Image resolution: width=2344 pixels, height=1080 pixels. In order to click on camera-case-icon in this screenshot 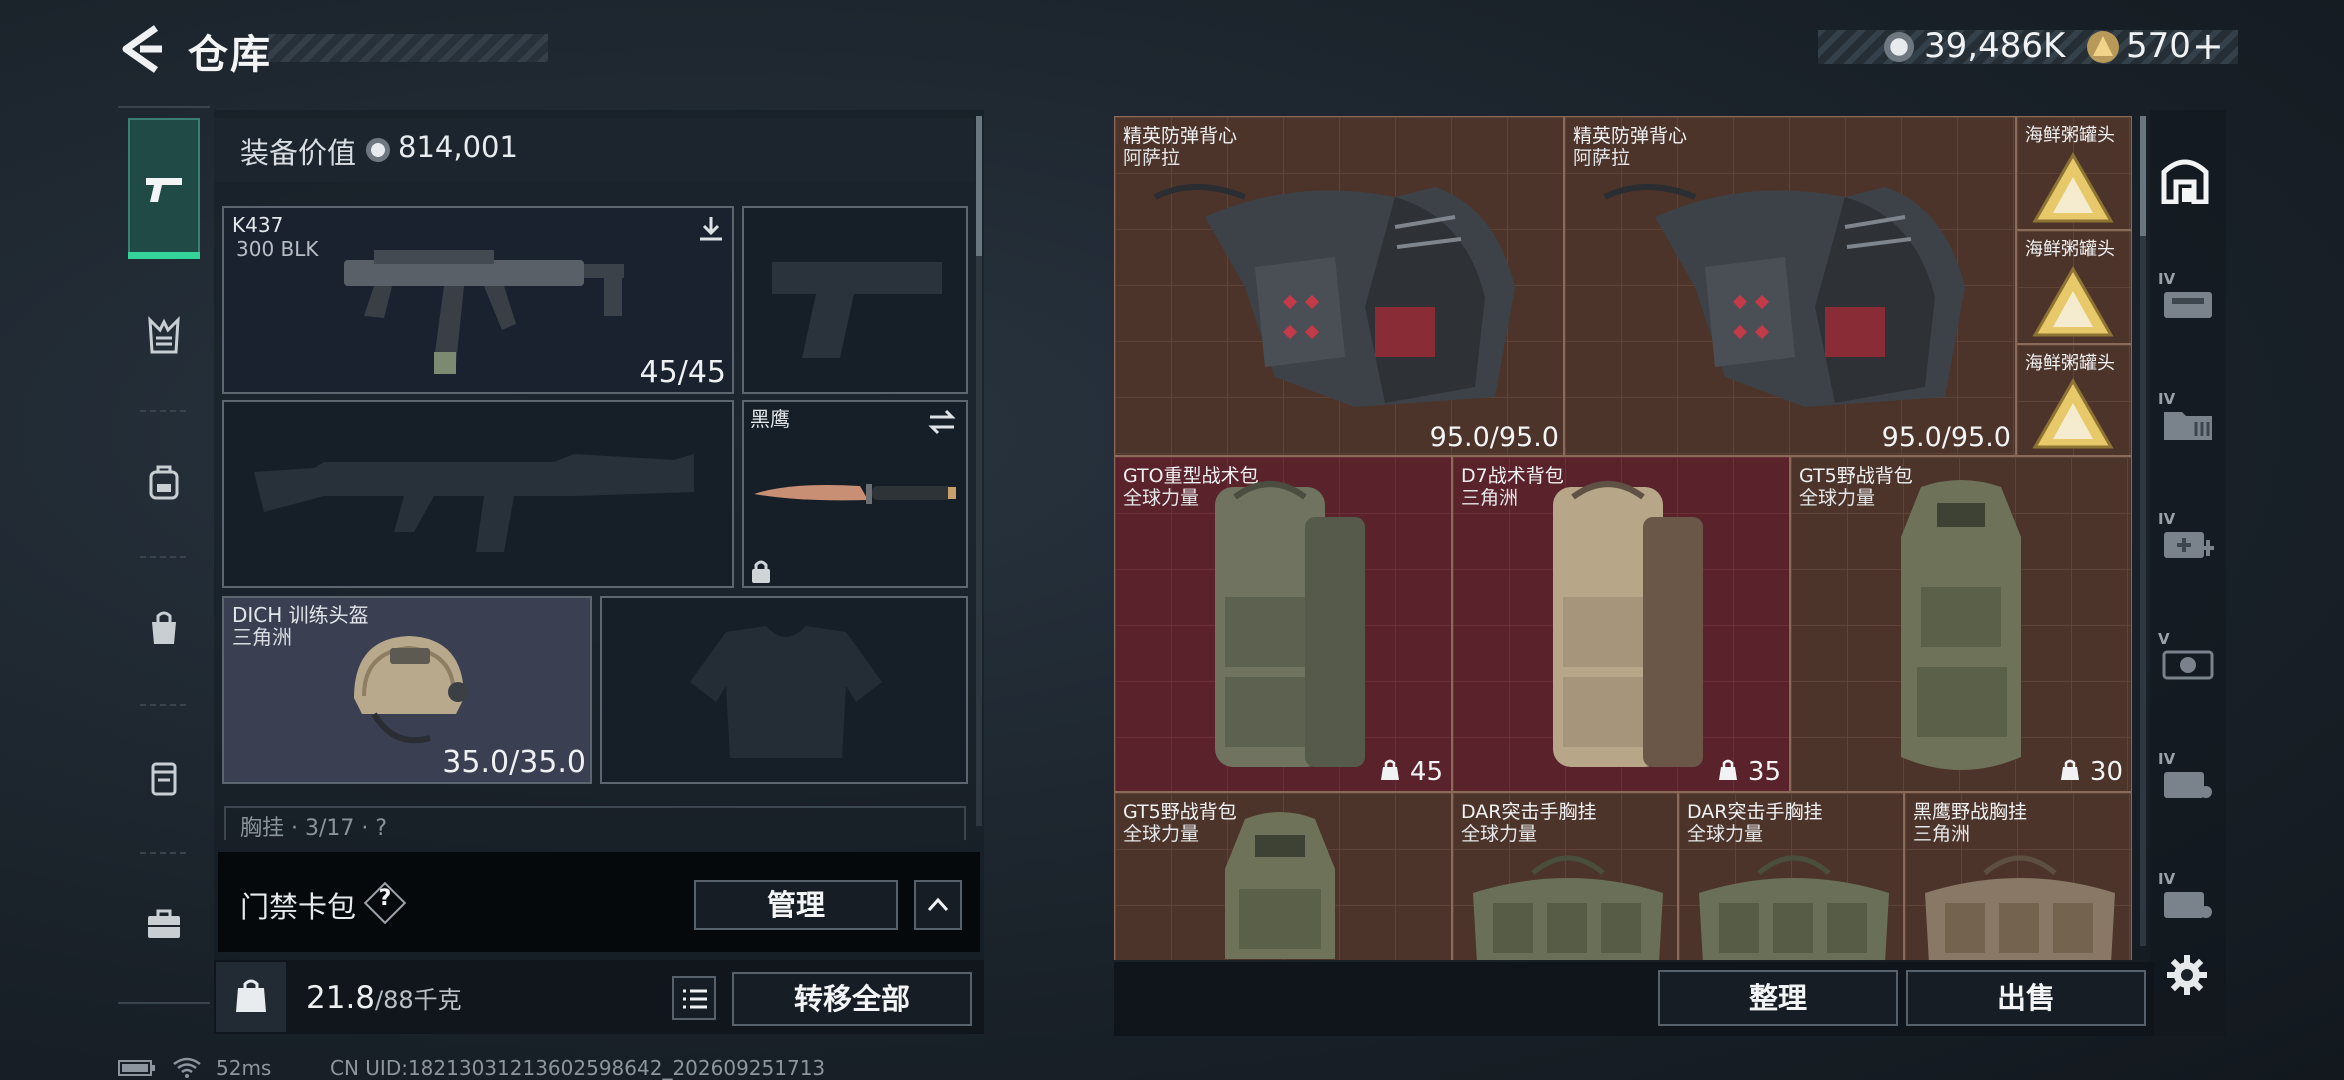, I will do `click(2188, 665)`.